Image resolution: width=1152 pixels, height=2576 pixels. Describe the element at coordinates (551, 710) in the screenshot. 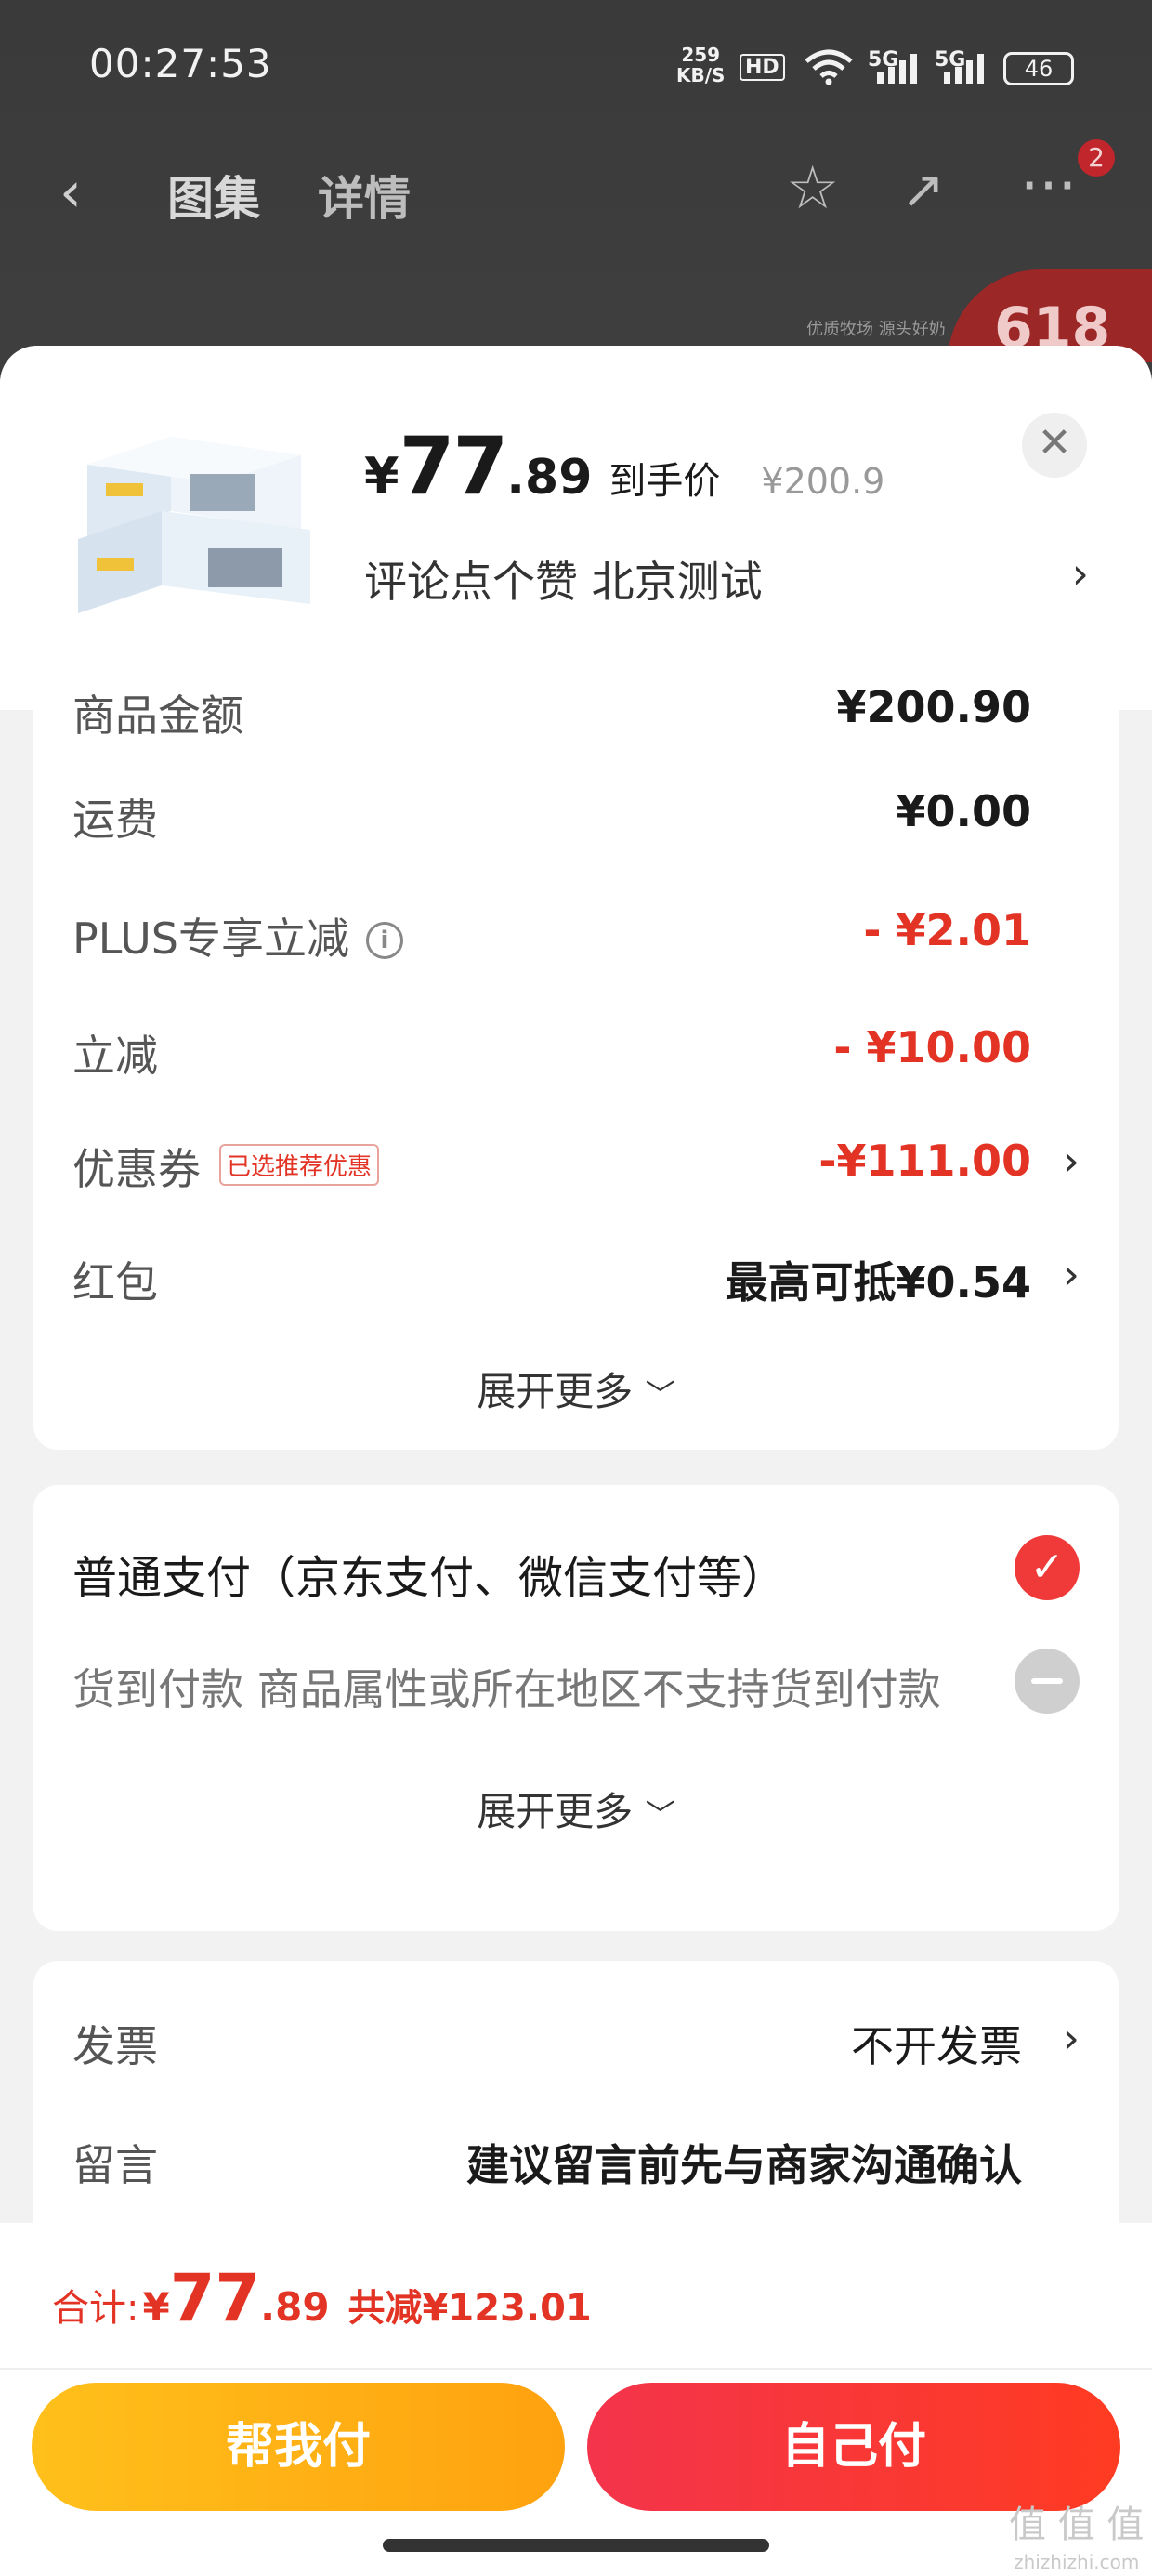

I see `goods-amount-row: 商品金额 ¥200.90` at that location.